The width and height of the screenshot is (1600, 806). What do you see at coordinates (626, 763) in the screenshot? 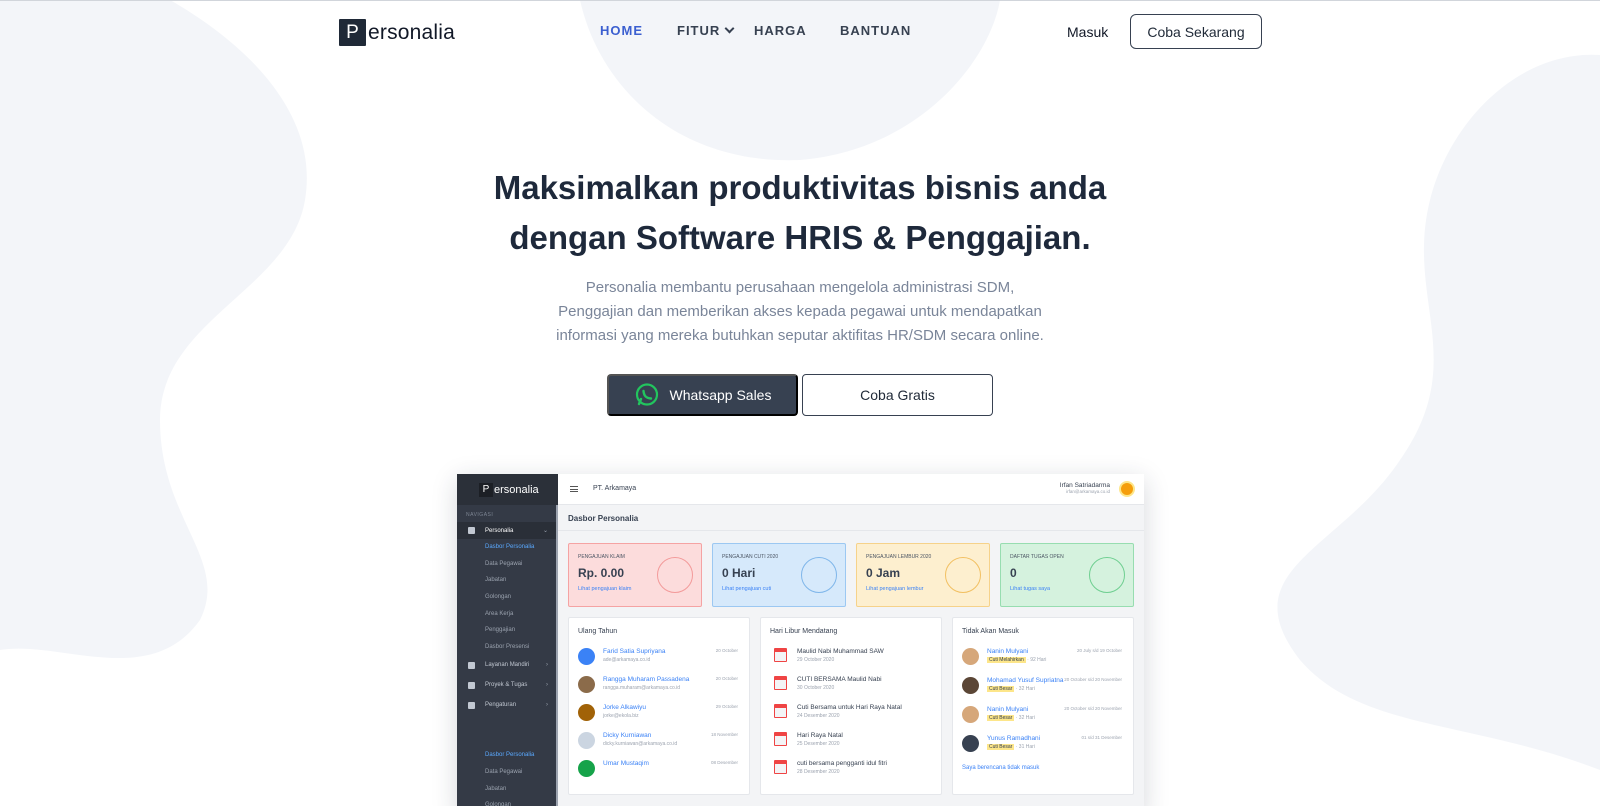
I see `person-name: Umar Mustaqim` at bounding box center [626, 763].